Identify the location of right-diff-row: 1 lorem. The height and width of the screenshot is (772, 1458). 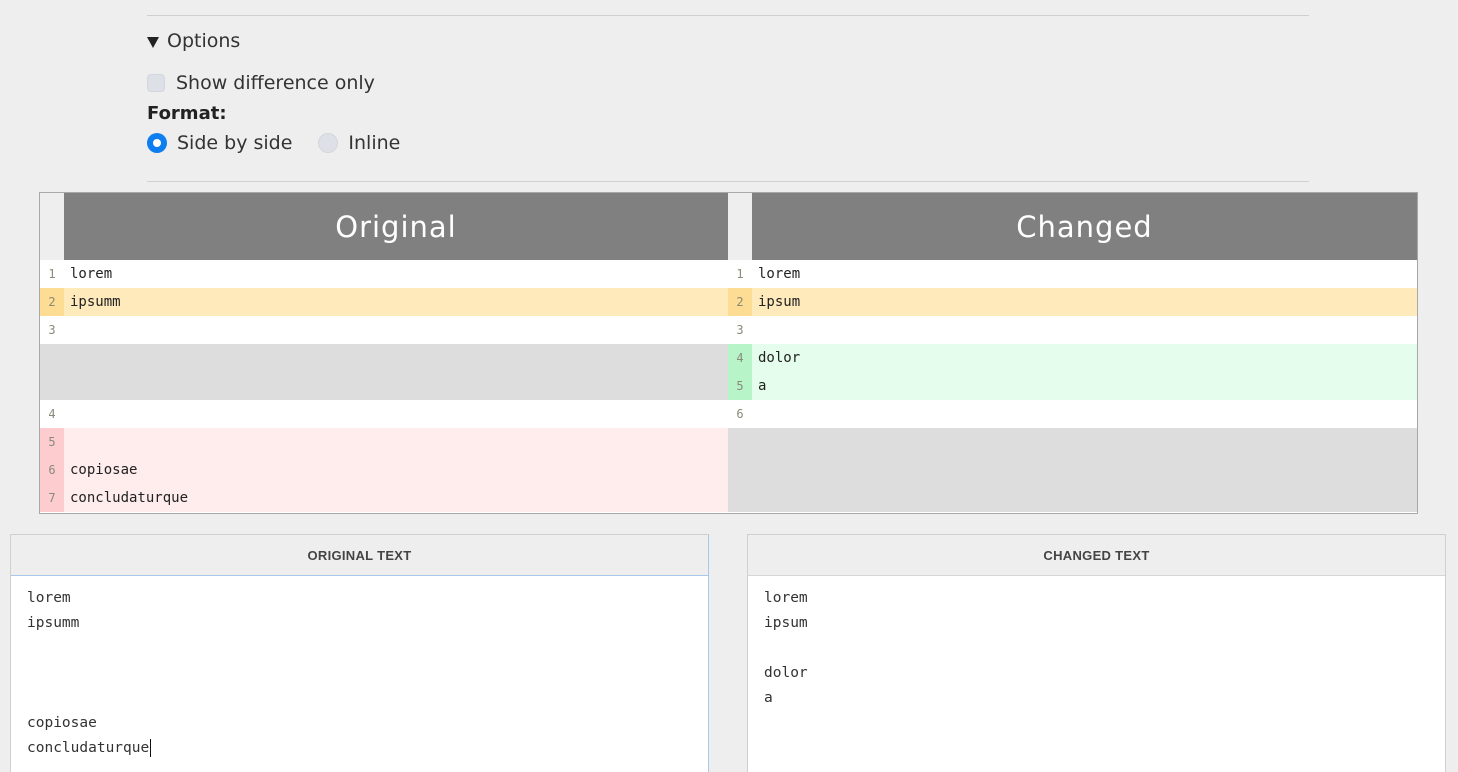
(1072, 274).